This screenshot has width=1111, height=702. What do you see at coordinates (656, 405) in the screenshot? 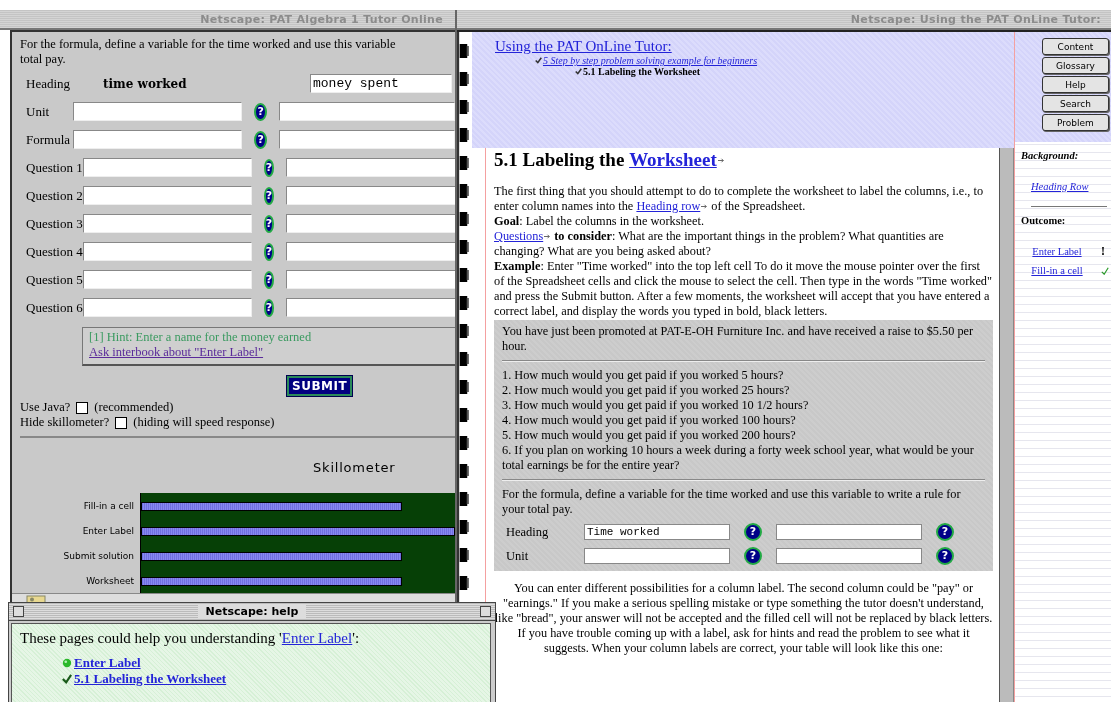
I see `question-text: 3. How much would you get paid if you worked 10 1/2 hours?` at bounding box center [656, 405].